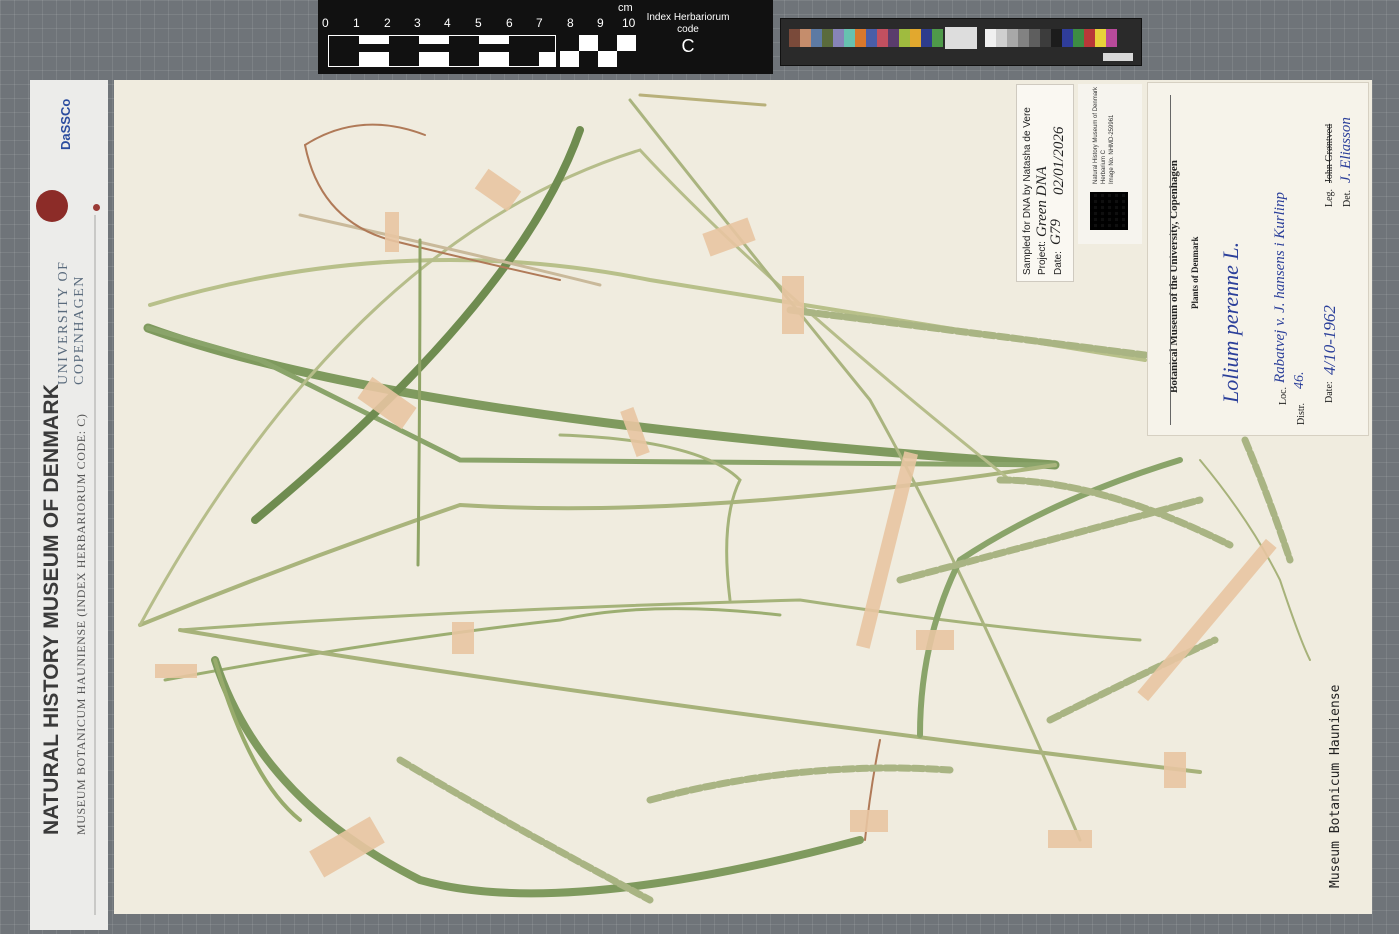  Describe the element at coordinates (1112, 149) in the screenshot. I see `image-tag-line3: Image No. NHMD-259961` at that location.